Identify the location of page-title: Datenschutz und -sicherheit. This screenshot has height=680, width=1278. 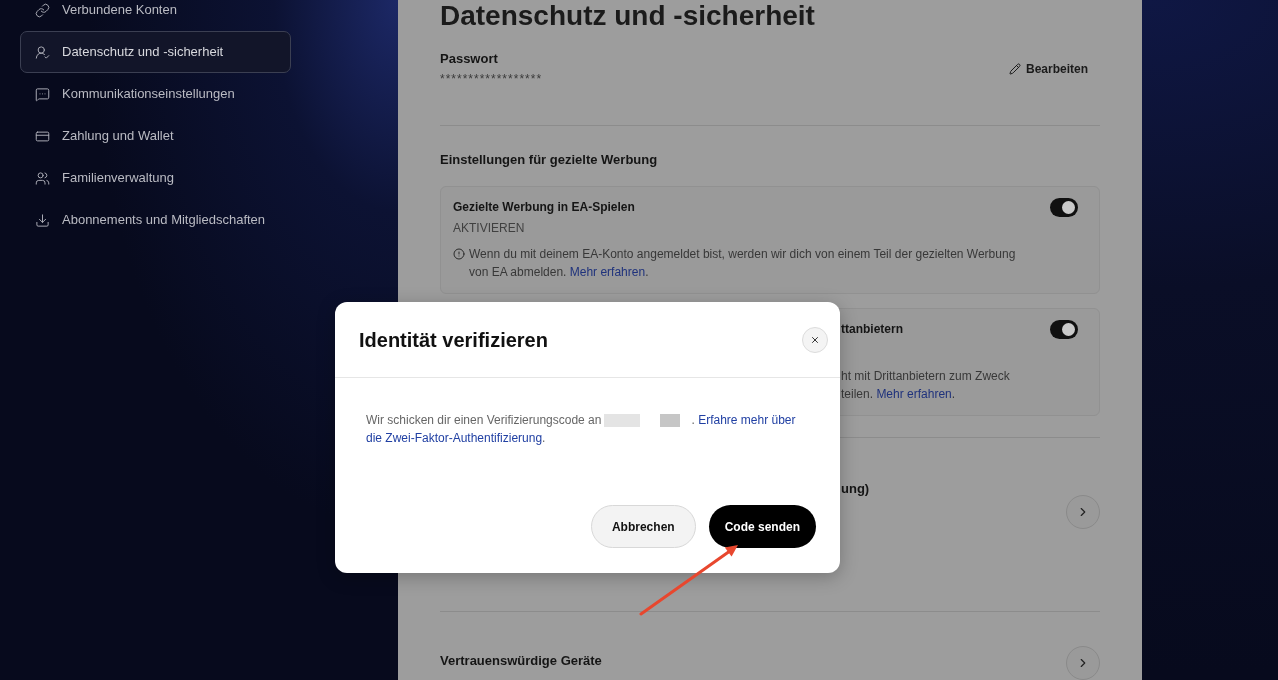
(628, 16).